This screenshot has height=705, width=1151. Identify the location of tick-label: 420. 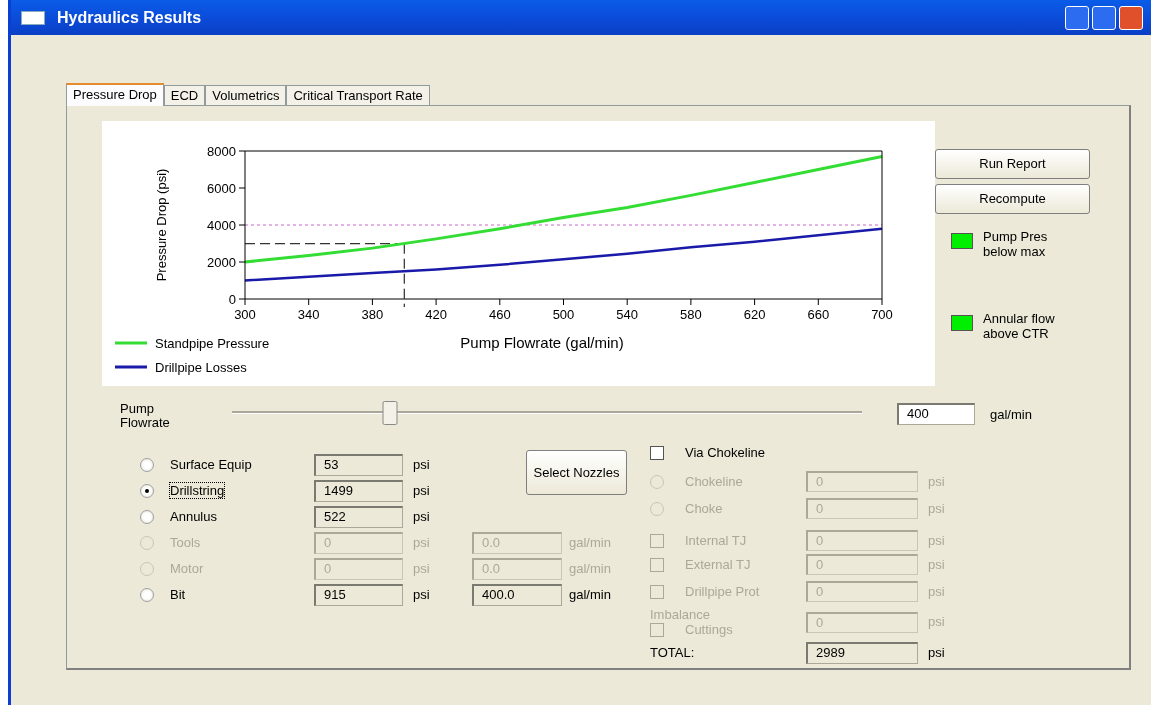
(436, 314).